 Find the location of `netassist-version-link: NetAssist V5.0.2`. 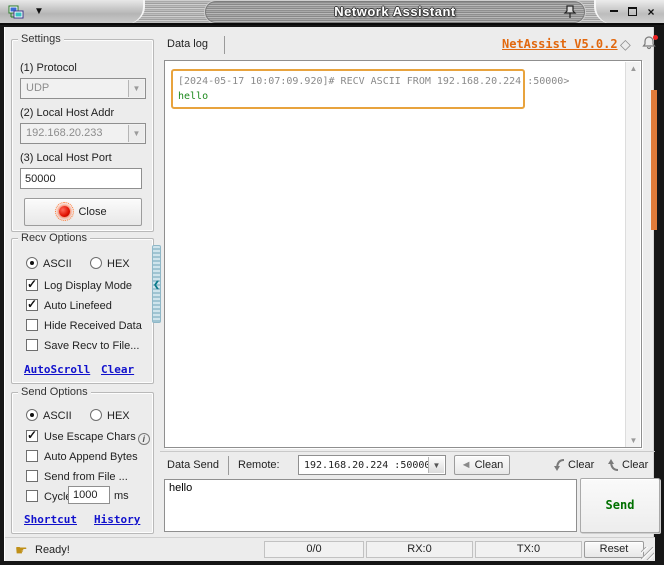

netassist-version-link: NetAssist V5.0.2 is located at coordinates (560, 44).